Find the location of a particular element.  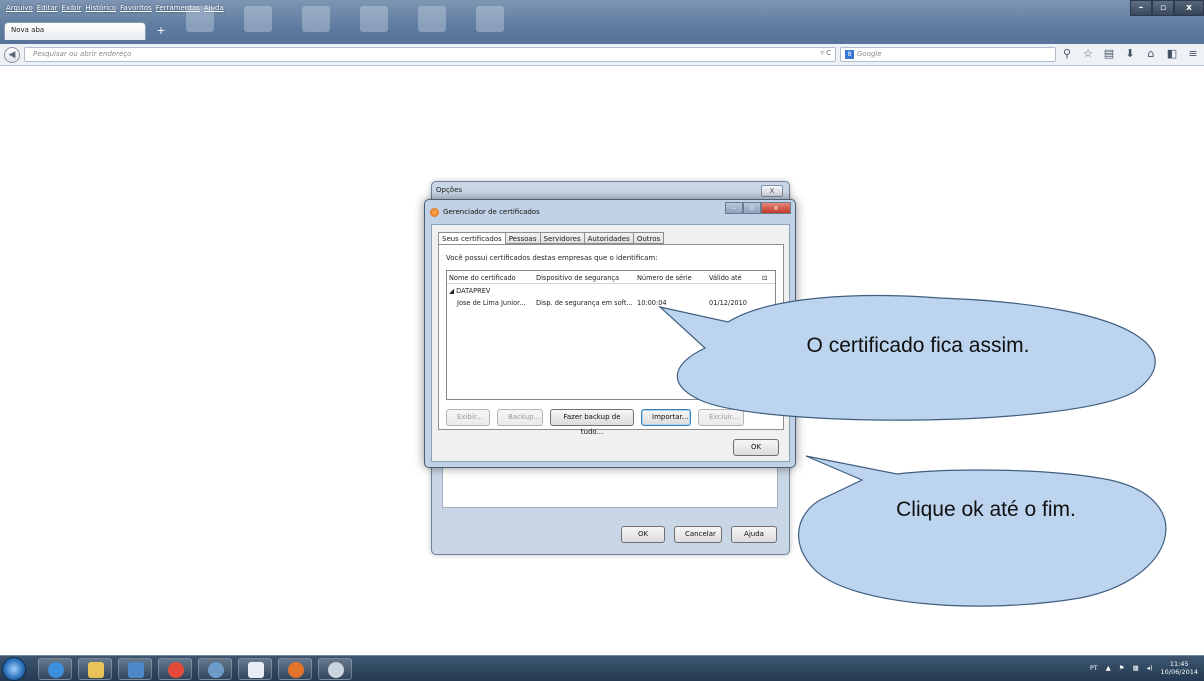

show-hidden-icons-icon: ▲ is located at coordinates (1108, 668).